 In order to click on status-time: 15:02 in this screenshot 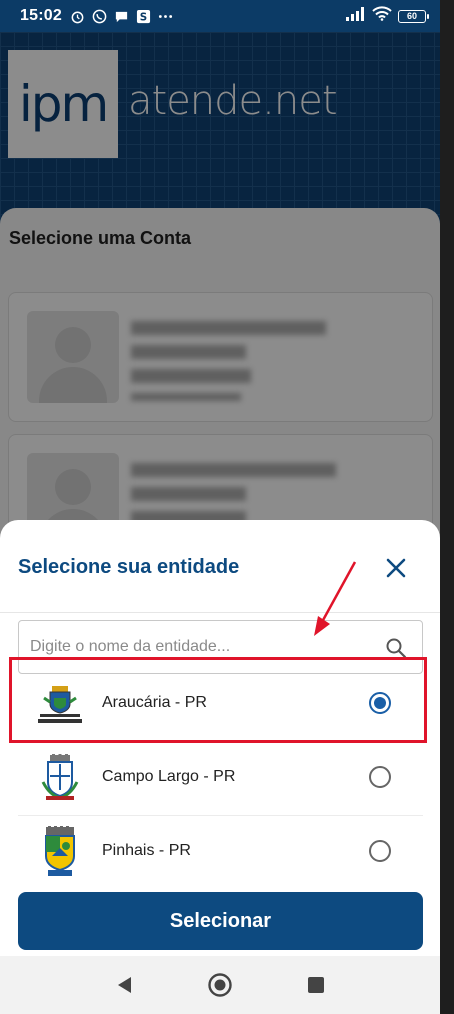, I will do `click(41, 15)`.